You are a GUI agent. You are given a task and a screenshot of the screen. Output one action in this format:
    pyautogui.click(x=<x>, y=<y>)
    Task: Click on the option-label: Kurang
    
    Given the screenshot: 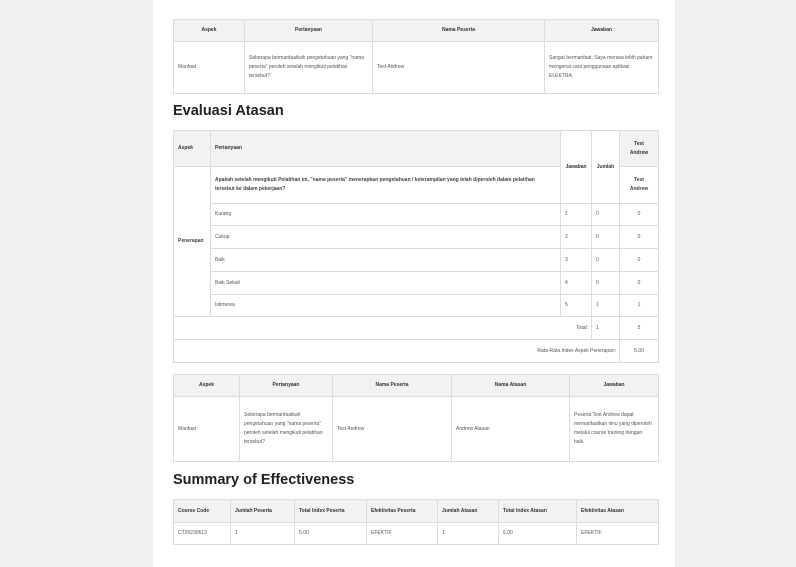 What is the action you would take?
    pyautogui.click(x=385, y=214)
    